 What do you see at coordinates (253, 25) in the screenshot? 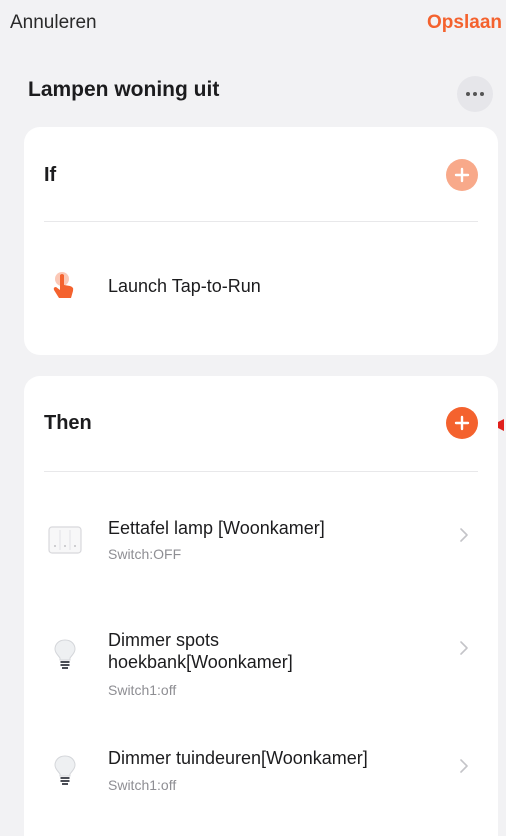
I see `top-bar: Annuleren Opslaan` at bounding box center [253, 25].